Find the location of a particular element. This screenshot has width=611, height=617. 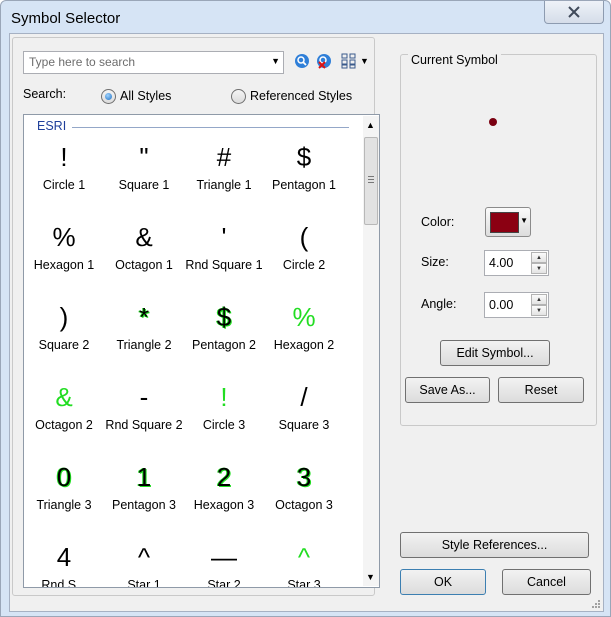

close-button is located at coordinates (574, 12).